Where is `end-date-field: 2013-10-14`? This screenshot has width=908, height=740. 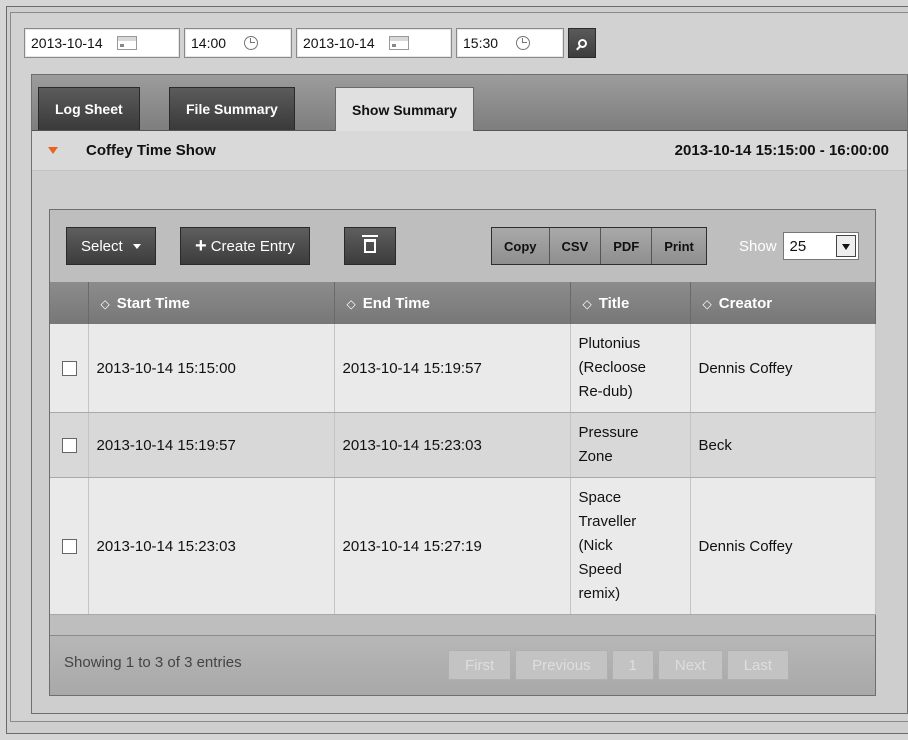
end-date-field: 2013-10-14 is located at coordinates (374, 43).